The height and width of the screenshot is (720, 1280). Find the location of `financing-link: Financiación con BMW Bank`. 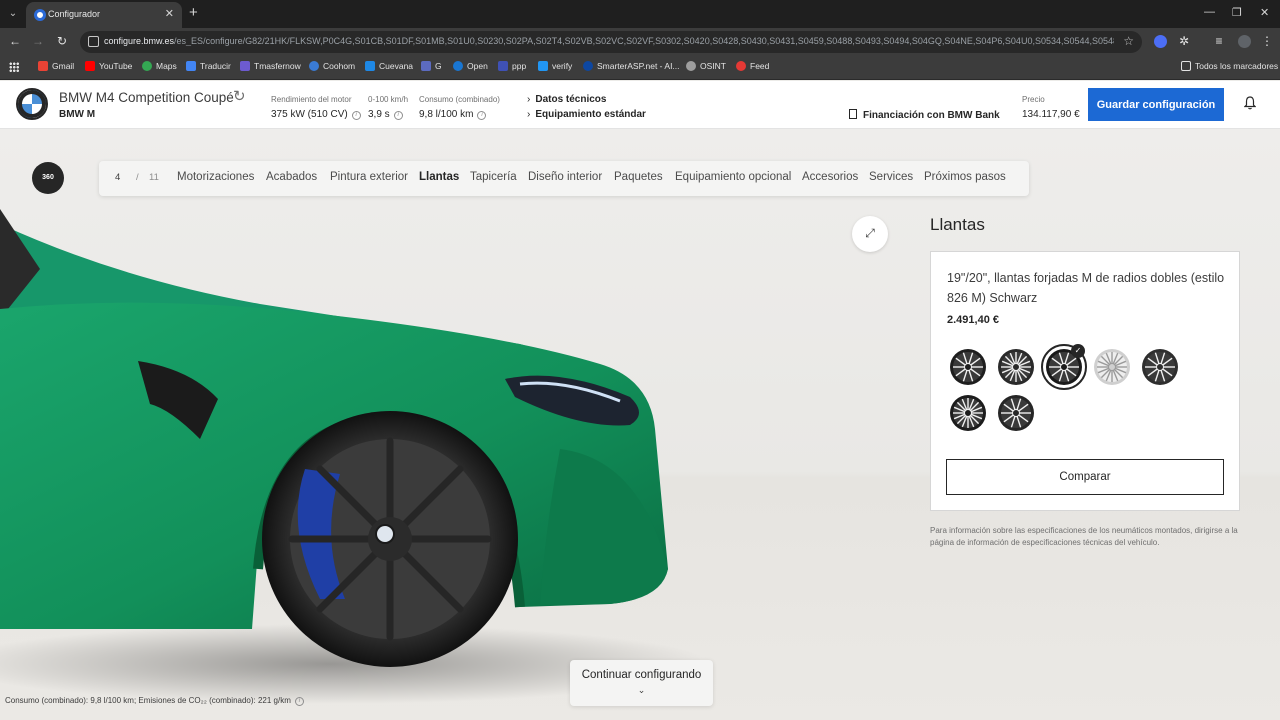

financing-link: Financiación con BMW Bank is located at coordinates (924, 115).